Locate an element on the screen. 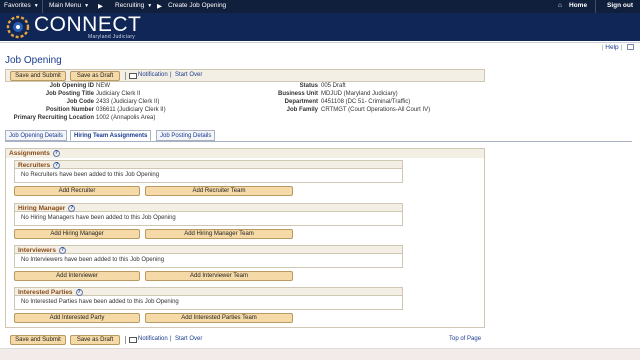 The height and width of the screenshot is (360, 640). status-value: 005 Draft is located at coordinates (333, 86).